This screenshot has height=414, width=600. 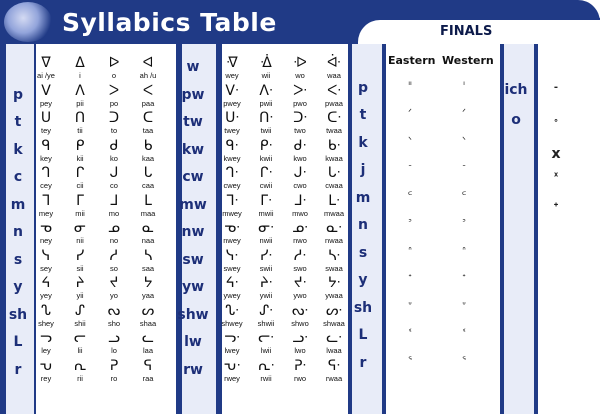 What do you see at coordinates (193, 287) in the screenshot?
I see `w-consonant-label: yw` at bounding box center [193, 287].